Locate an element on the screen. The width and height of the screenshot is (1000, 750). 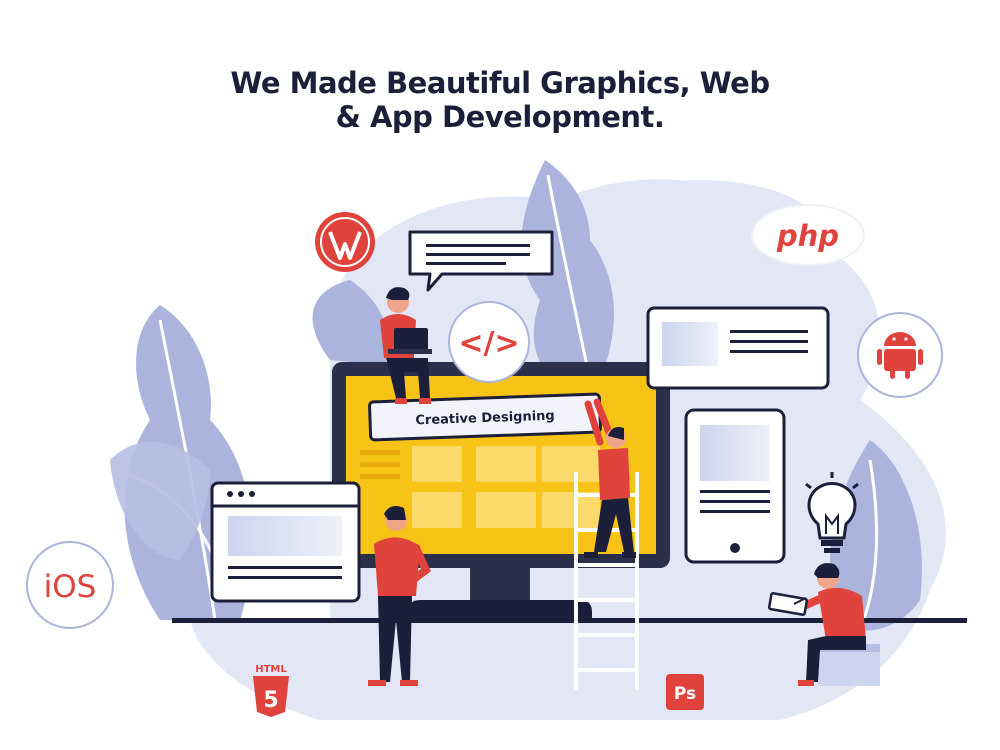
php-text: php is located at coordinates (807, 236).